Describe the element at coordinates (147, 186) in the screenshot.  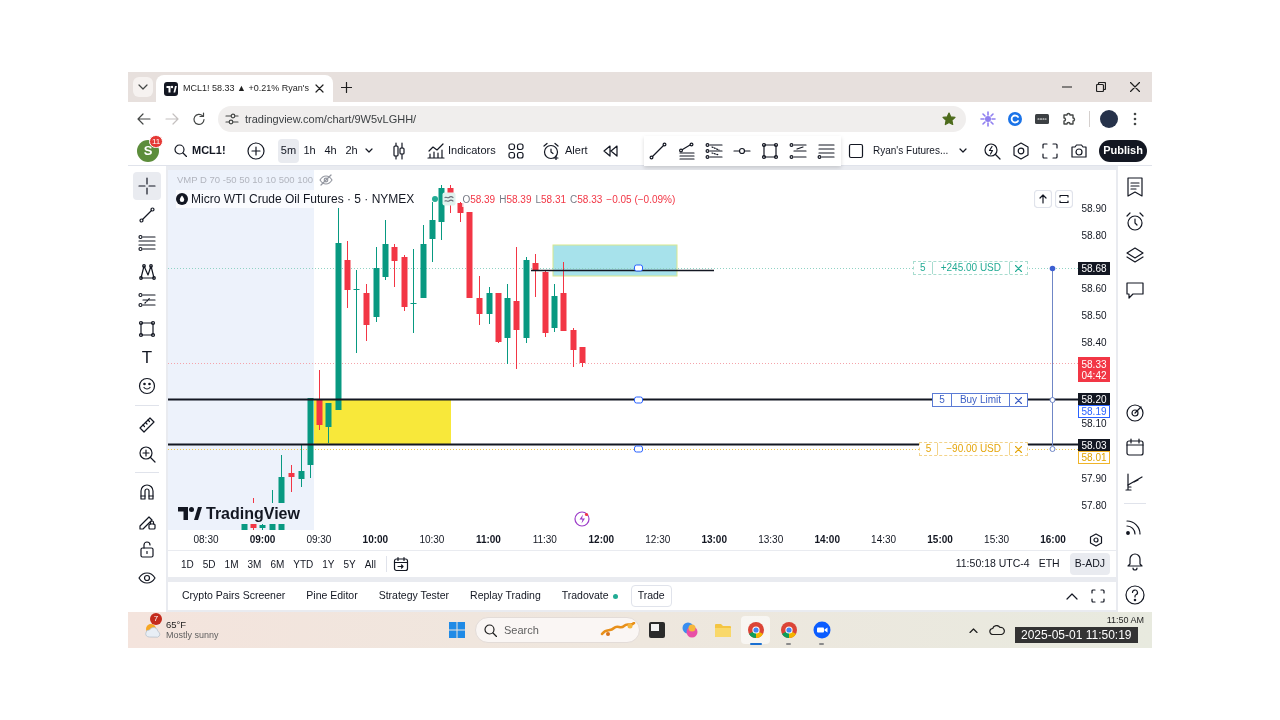
I see `crosshair-icon` at that location.